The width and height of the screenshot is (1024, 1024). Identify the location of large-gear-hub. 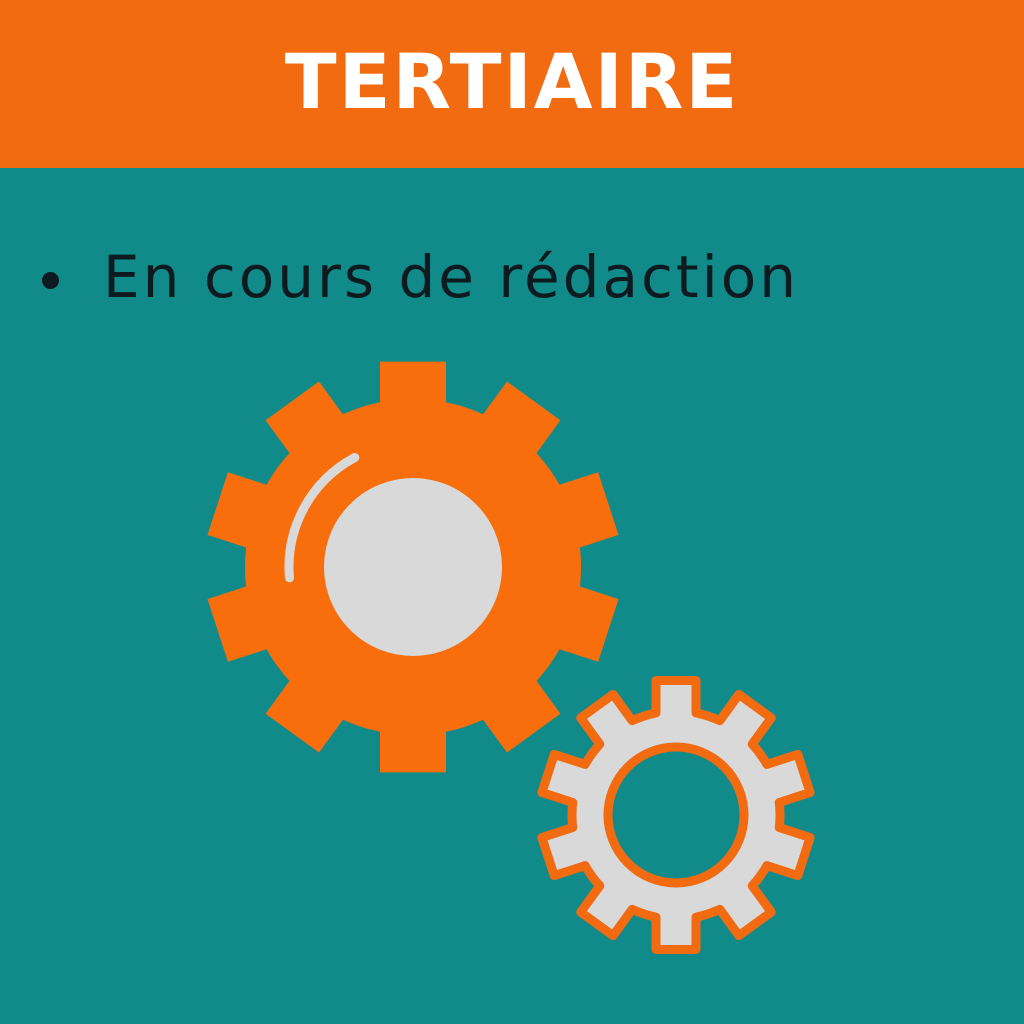
(413, 567).